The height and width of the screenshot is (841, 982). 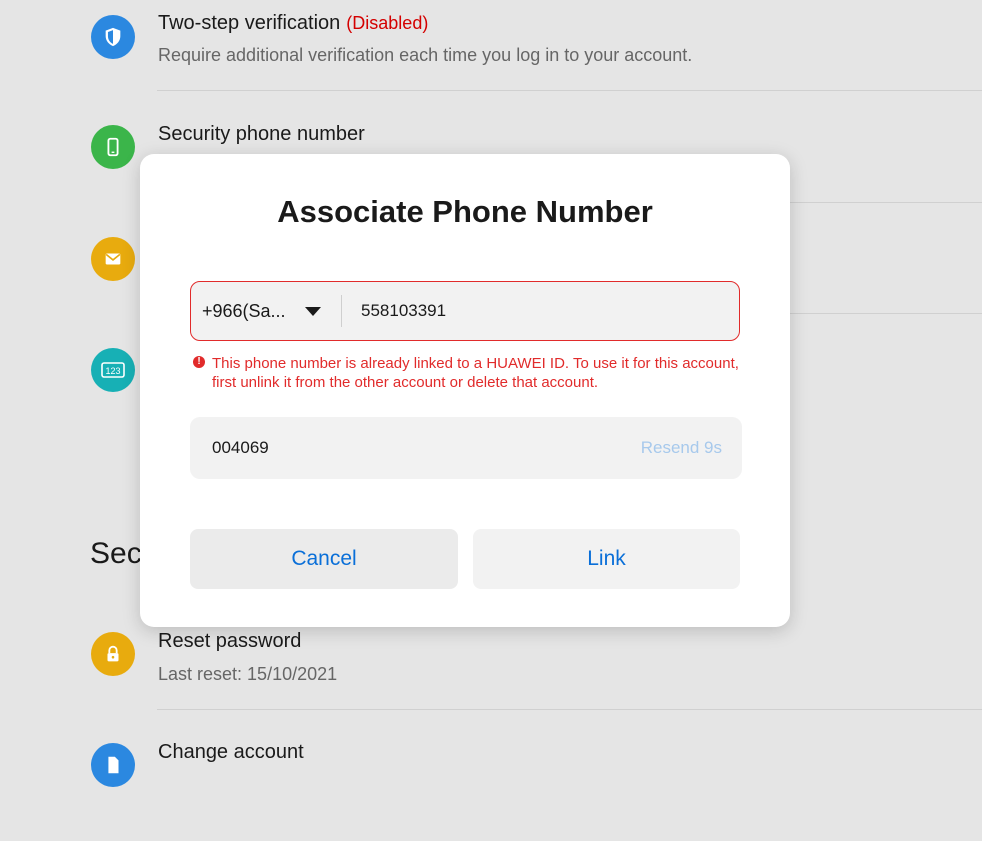 I want to click on link-button: Link, so click(x=606, y=559).